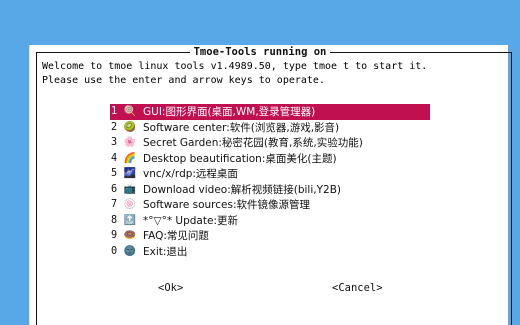  I want to click on menu-item-label: Secret Garden:秘密花园(教育,系统,实验功能), so click(253, 143).